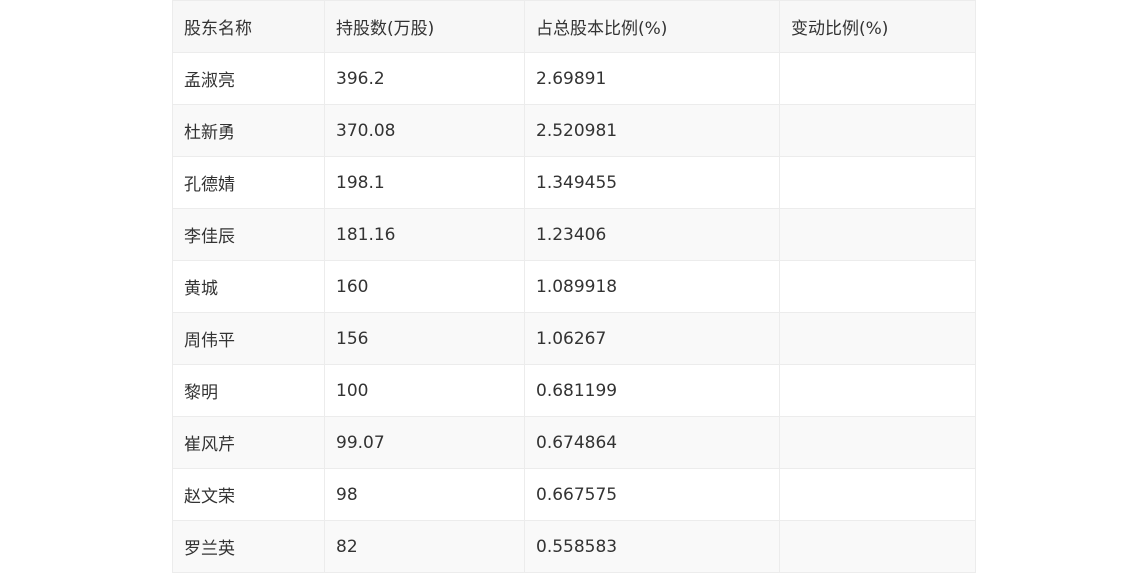  I want to click on cell-ratio: 1.23406, so click(652, 234).